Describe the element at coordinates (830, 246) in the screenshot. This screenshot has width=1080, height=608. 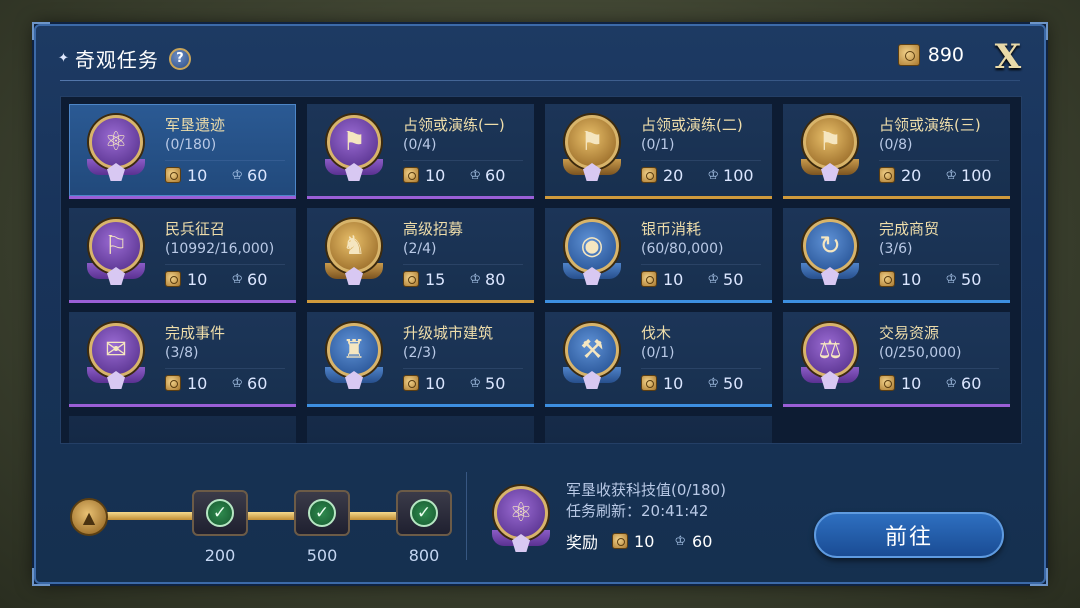
I see `task-icon: ↻` at that location.